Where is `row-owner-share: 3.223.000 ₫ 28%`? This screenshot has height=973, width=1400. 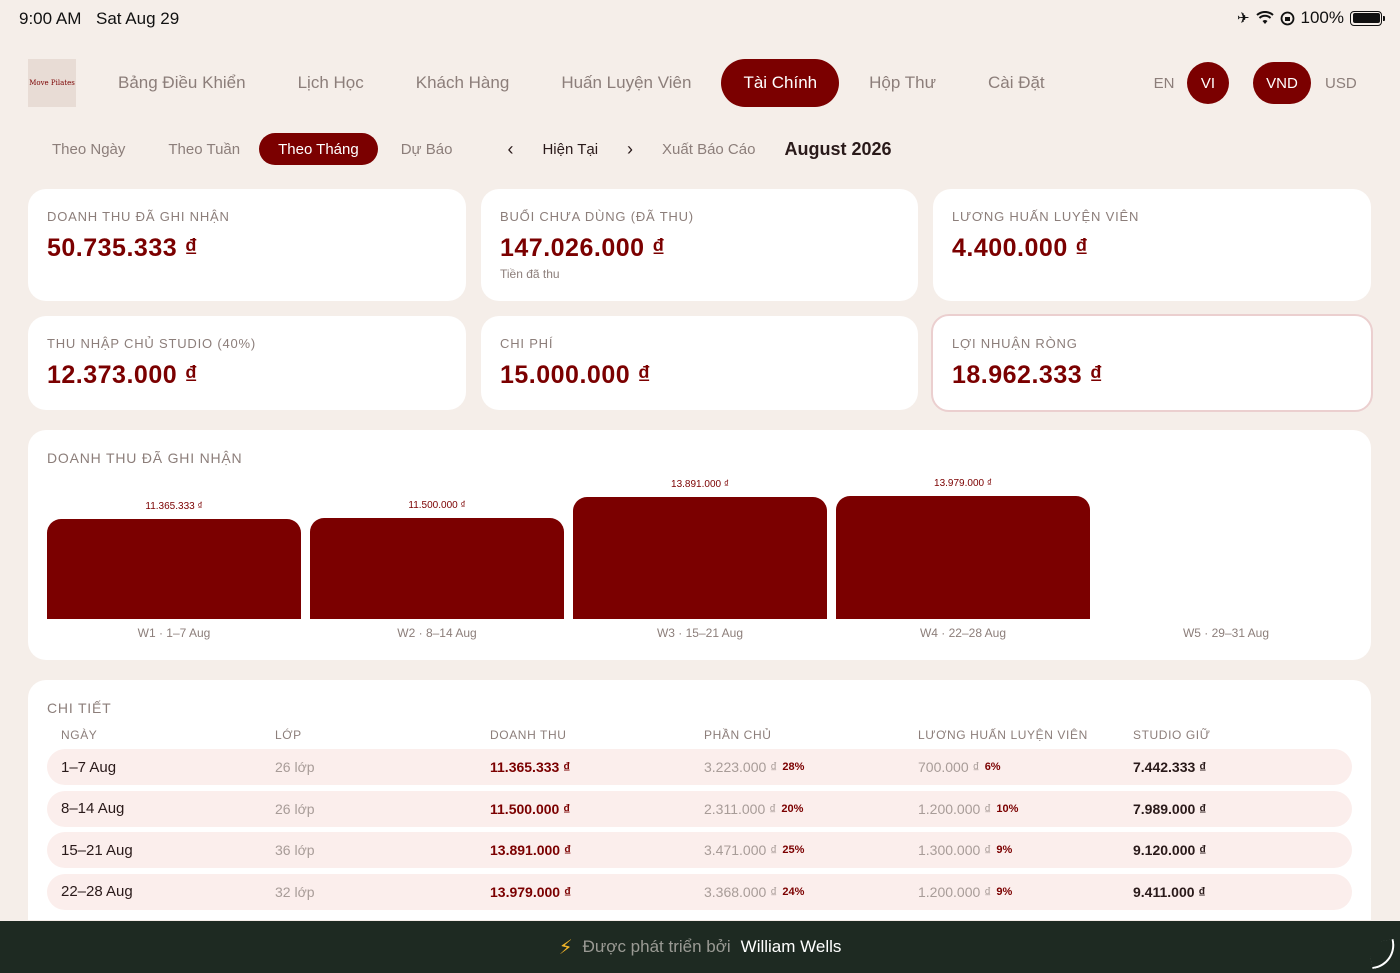 row-owner-share: 3.223.000 ₫ 28% is located at coordinates (754, 767).